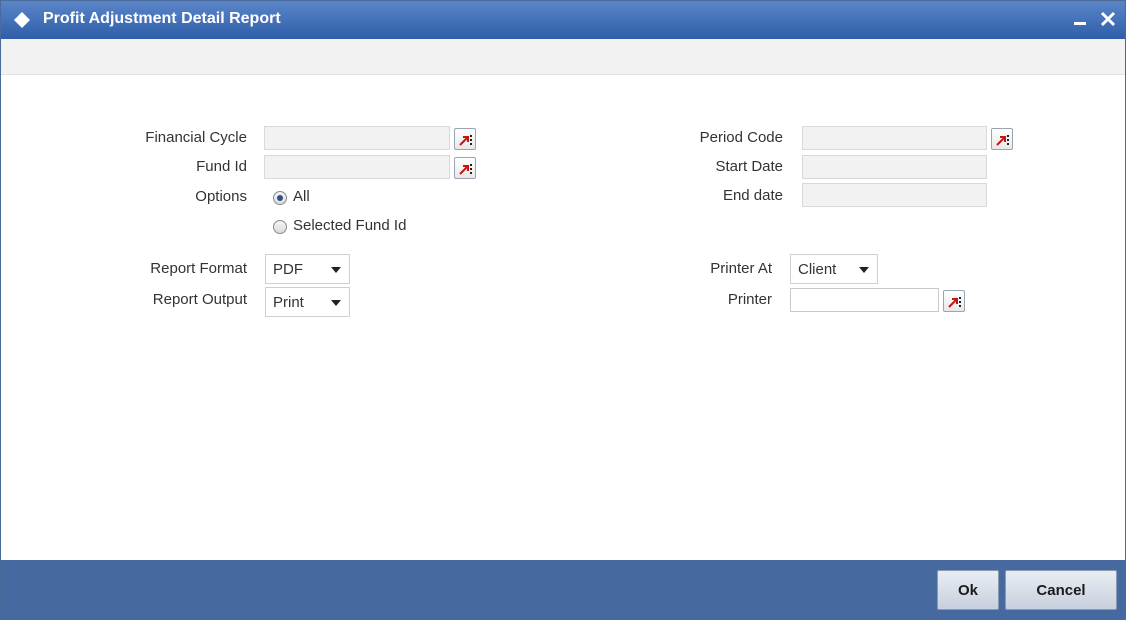 This screenshot has width=1126, height=620. I want to click on report-output-select: Print, so click(307, 302).